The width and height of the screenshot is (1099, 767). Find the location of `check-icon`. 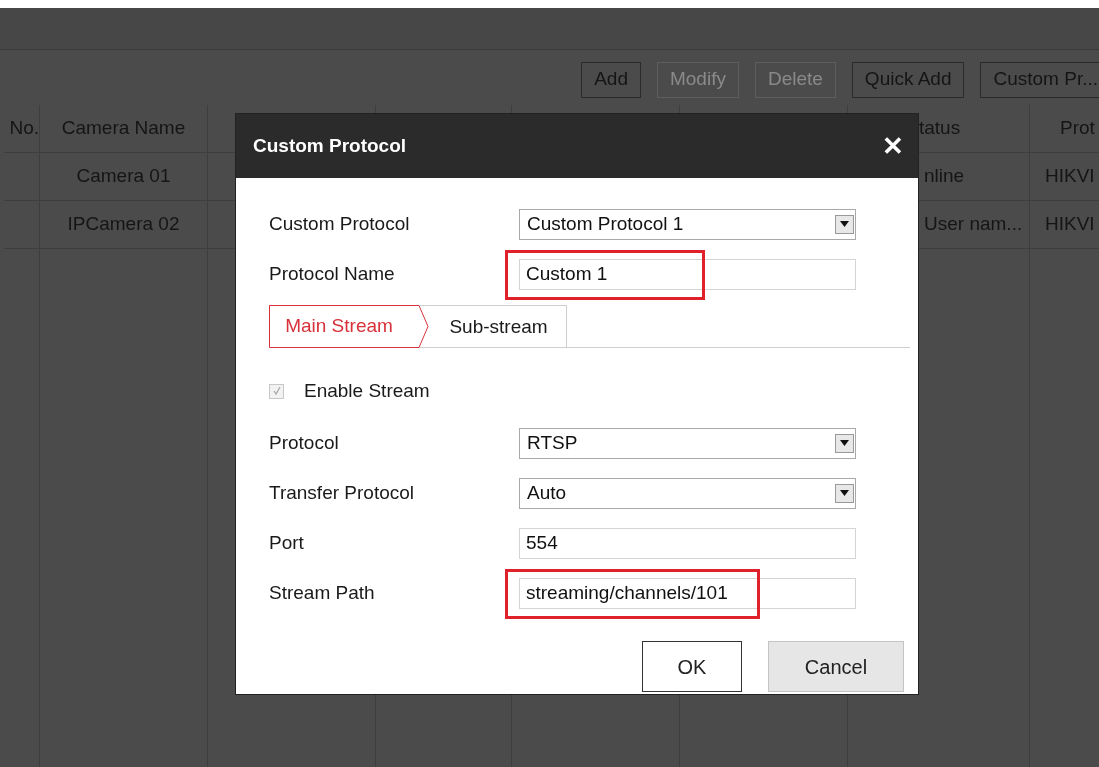

check-icon is located at coordinates (276, 391).